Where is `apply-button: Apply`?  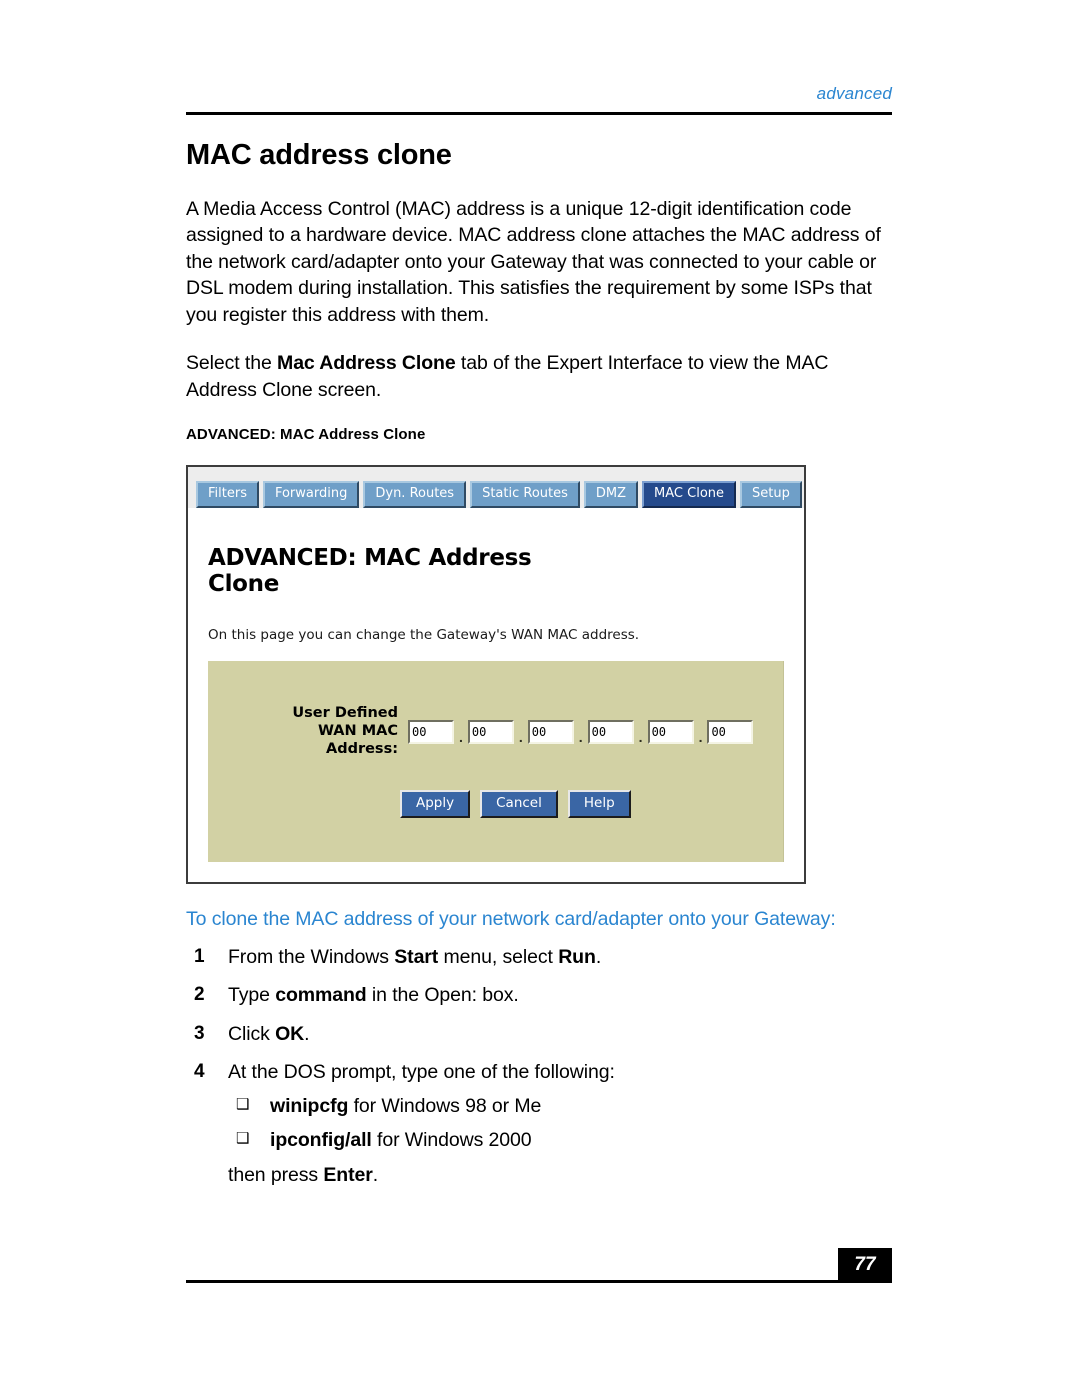
apply-button: Apply is located at coordinates (435, 804).